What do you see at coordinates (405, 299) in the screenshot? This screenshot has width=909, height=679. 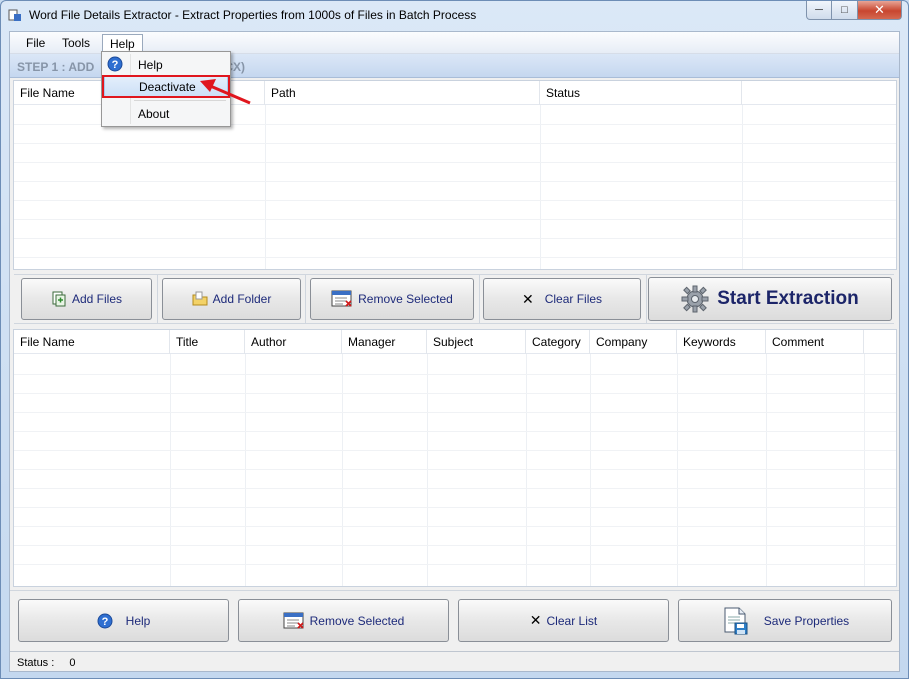 I see `remove-selected-label: Remove Selected` at bounding box center [405, 299].